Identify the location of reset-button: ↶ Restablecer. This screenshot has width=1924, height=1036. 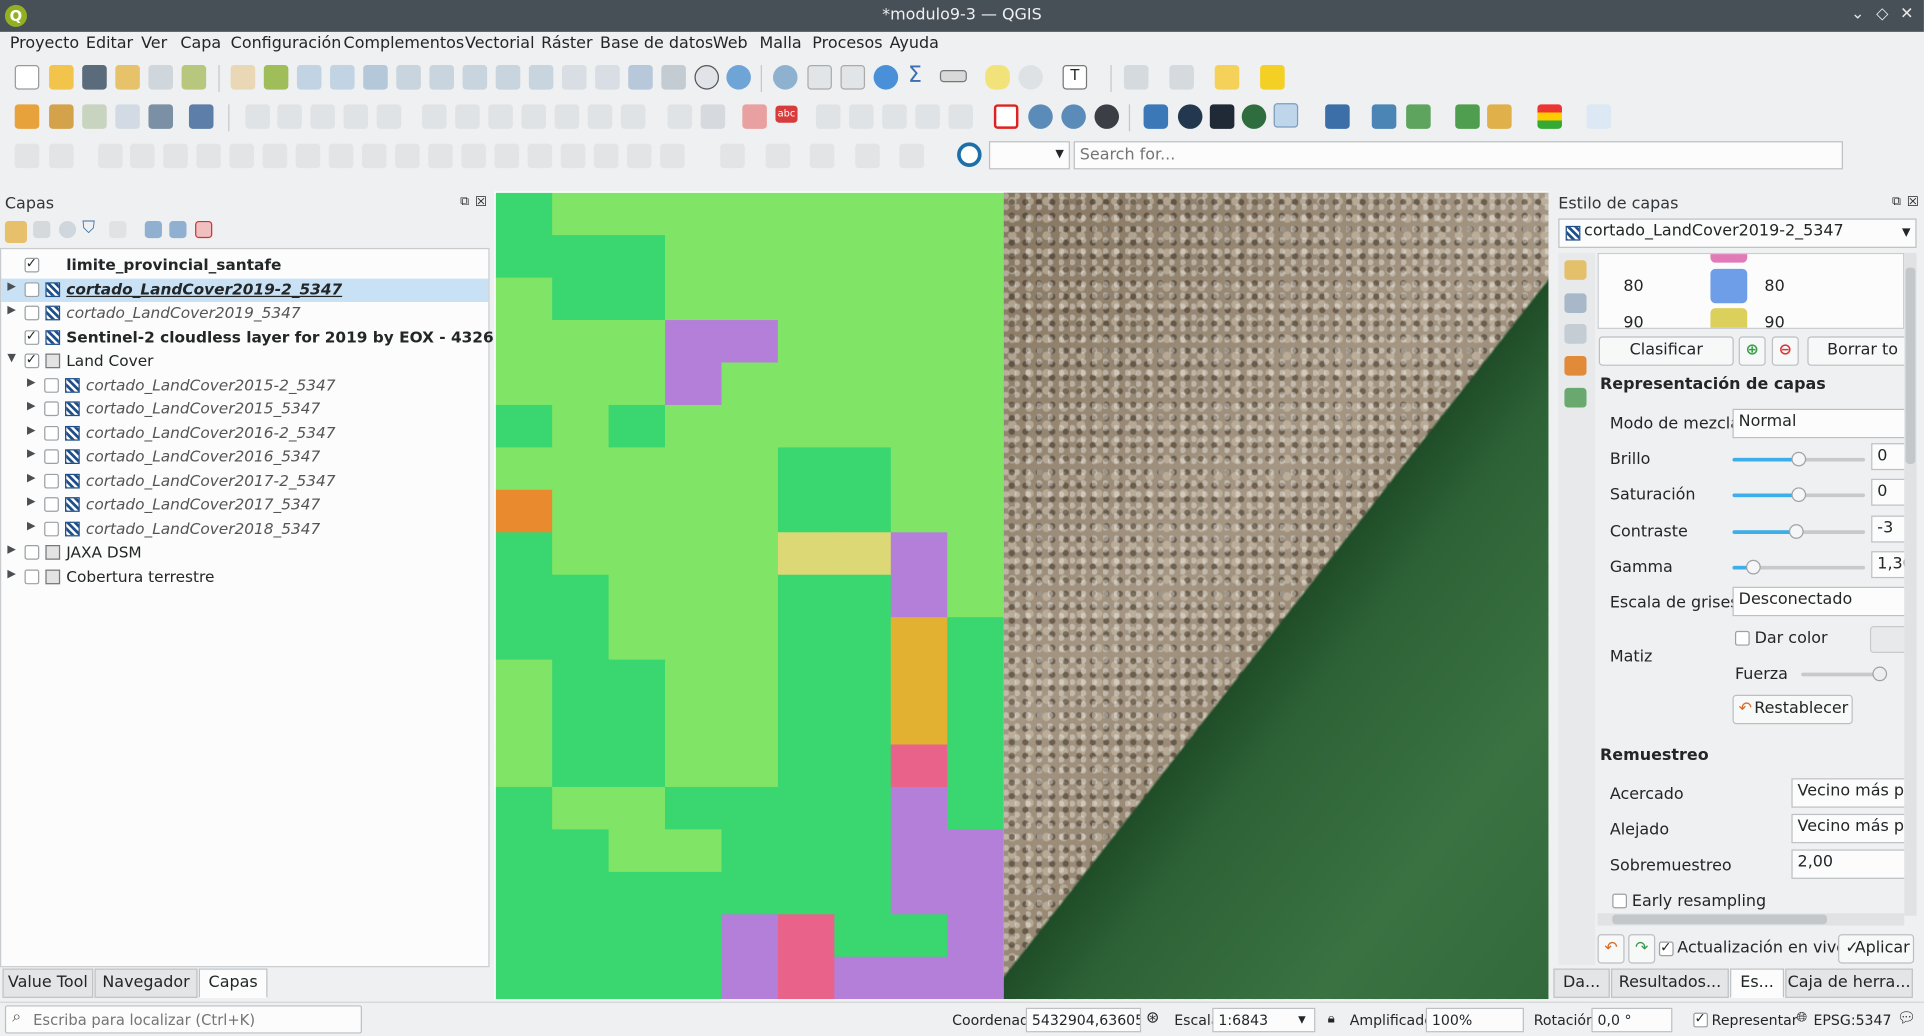
(1792, 709).